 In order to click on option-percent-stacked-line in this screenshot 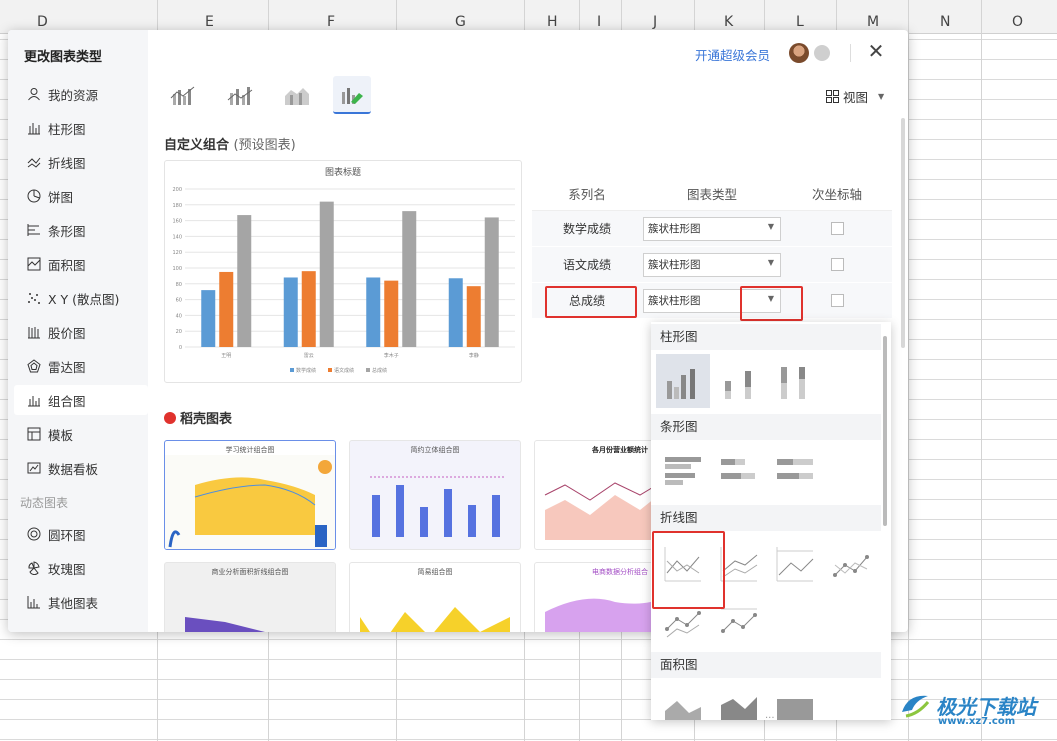, I will do `click(795, 563)`.